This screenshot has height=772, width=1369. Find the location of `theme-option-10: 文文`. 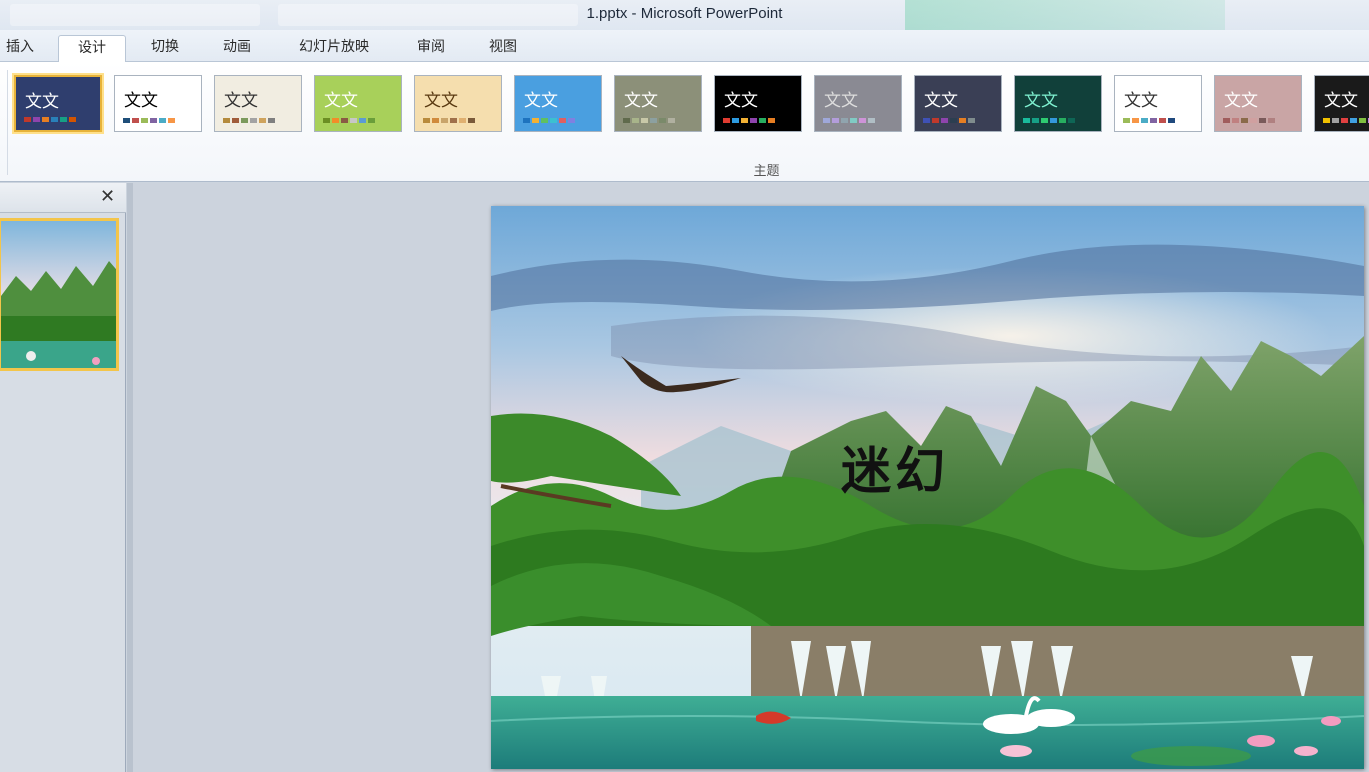

theme-option-10: 文文 is located at coordinates (958, 103).